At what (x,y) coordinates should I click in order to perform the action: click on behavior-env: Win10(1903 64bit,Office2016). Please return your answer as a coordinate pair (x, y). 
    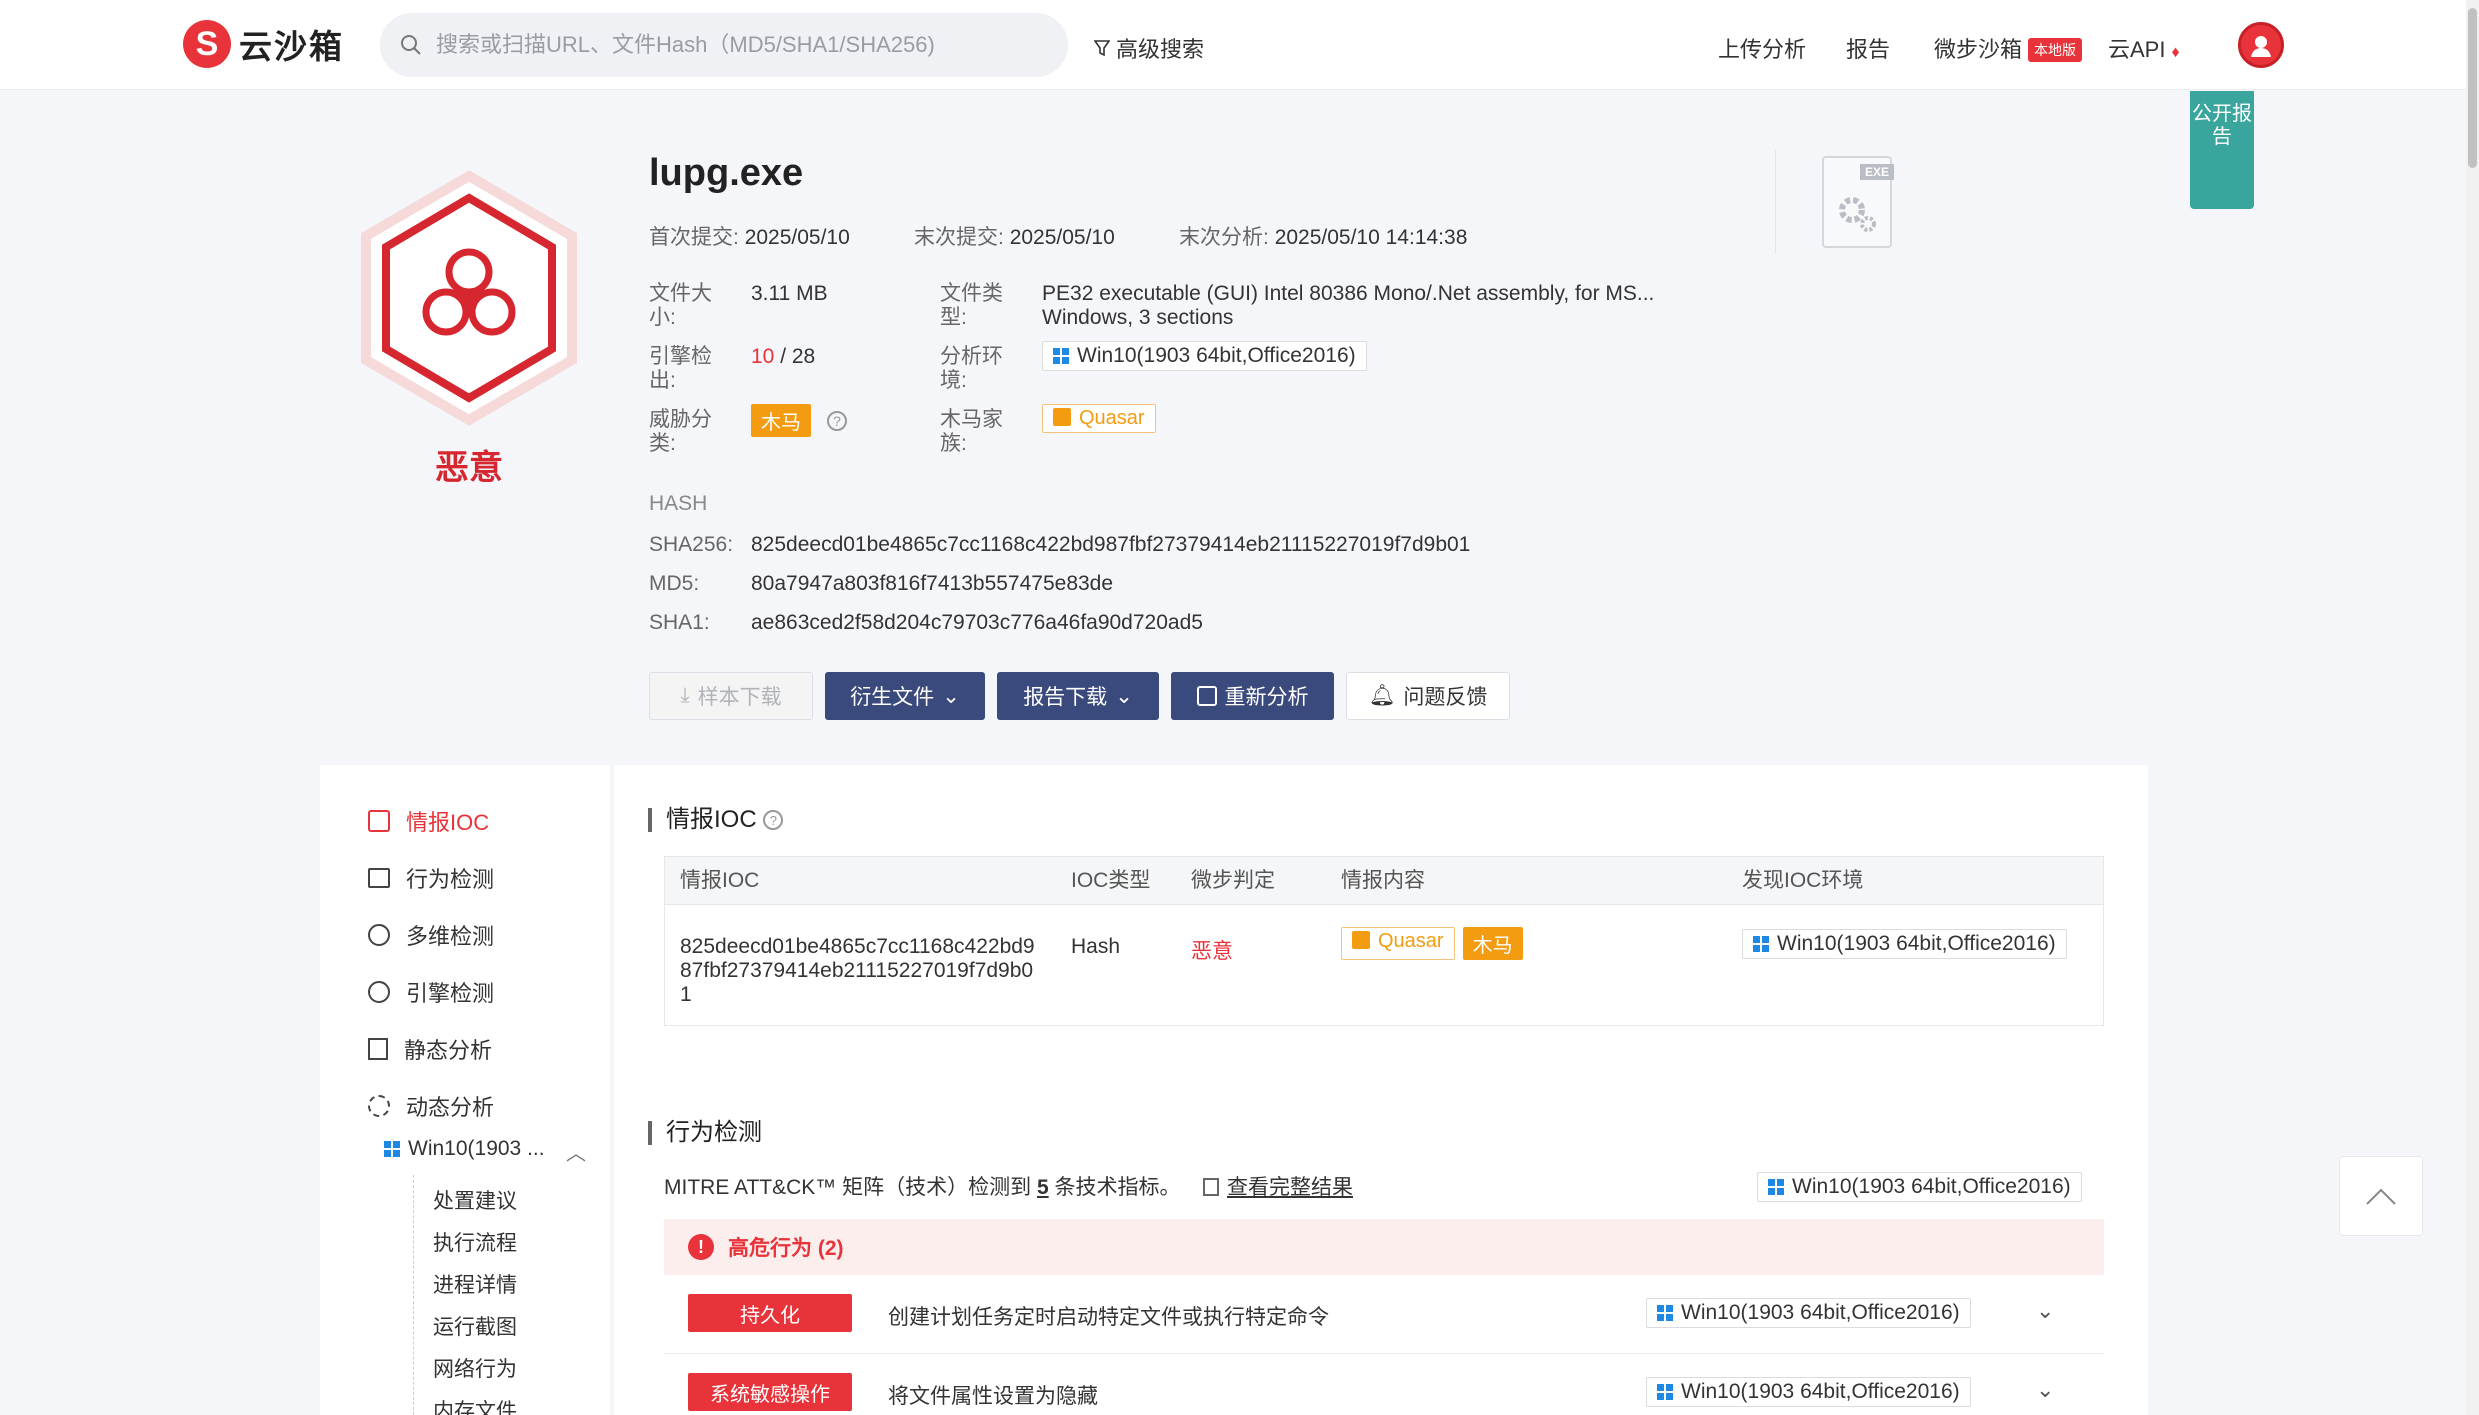
    Looking at the image, I should click on (1919, 1187).